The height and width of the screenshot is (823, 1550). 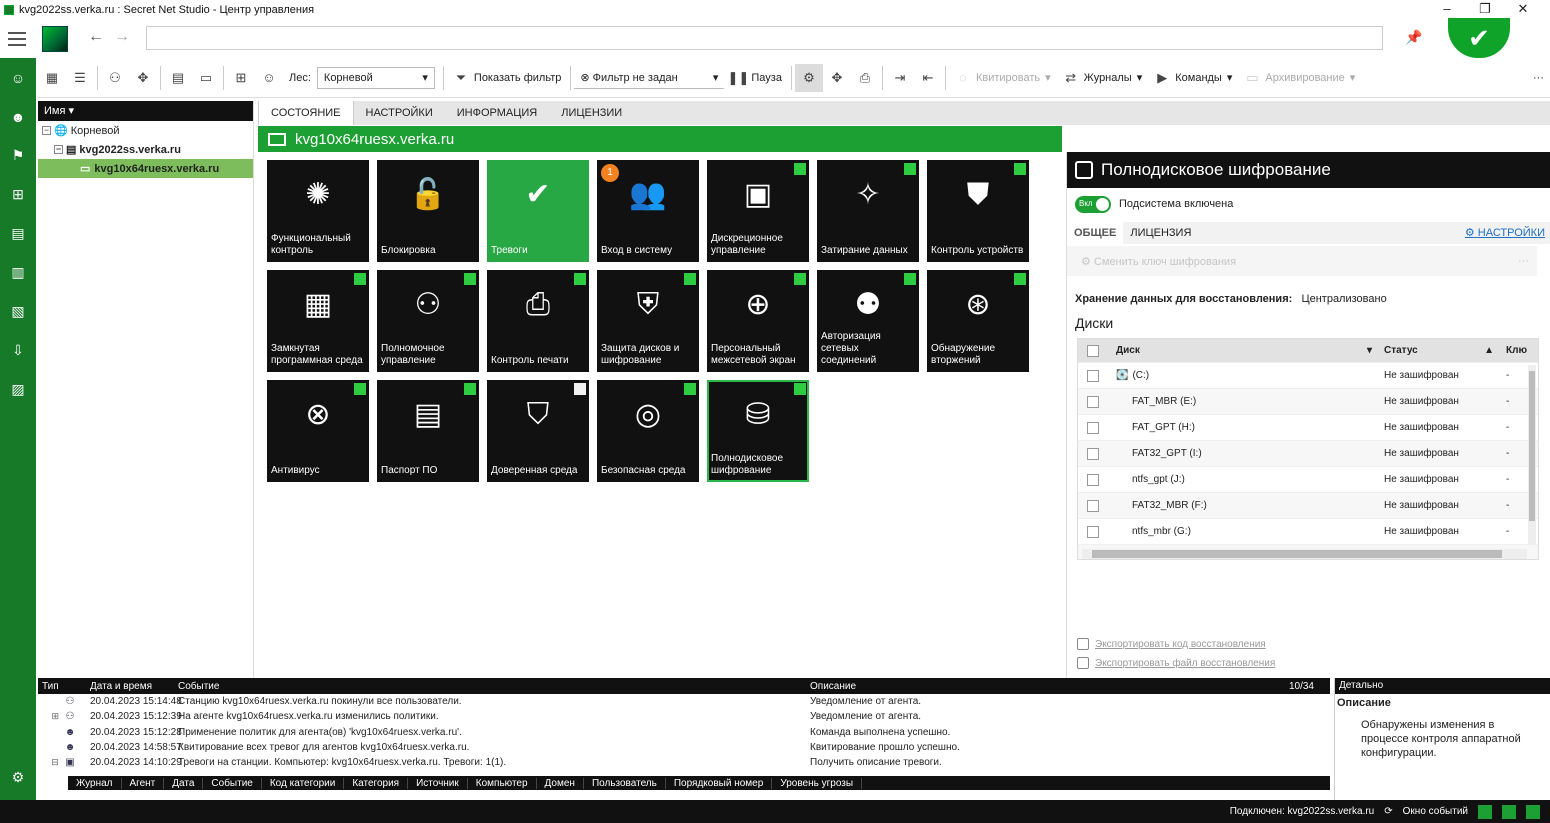 What do you see at coordinates (96, 37) in the screenshot?
I see `back-arrow-icon: ←` at bounding box center [96, 37].